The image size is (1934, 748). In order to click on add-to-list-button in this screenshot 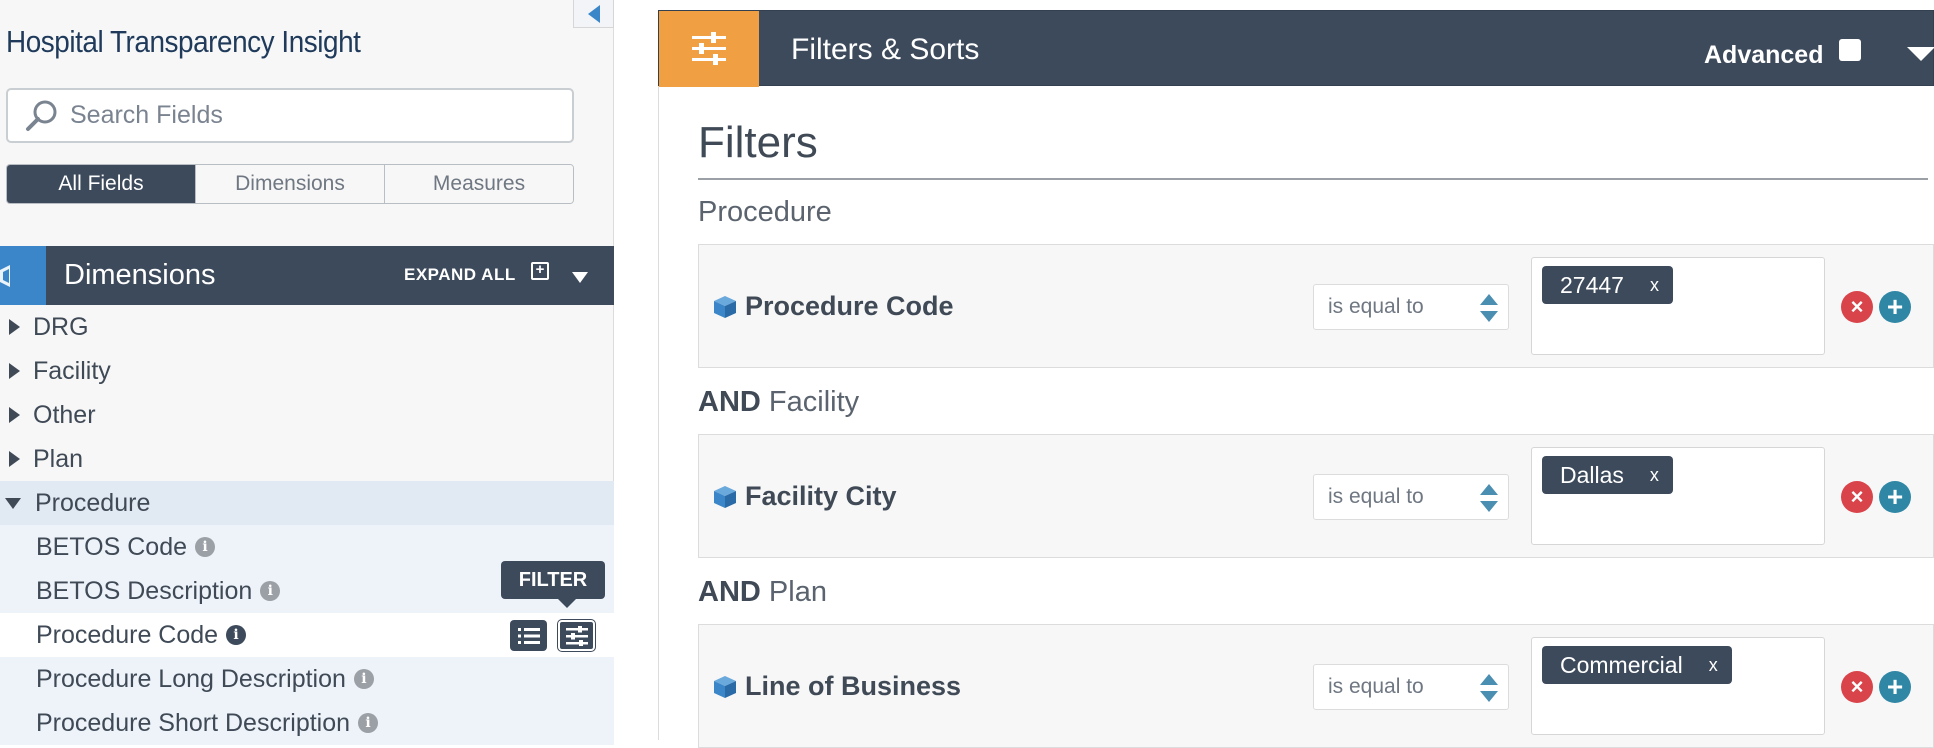, I will do `click(528, 635)`.